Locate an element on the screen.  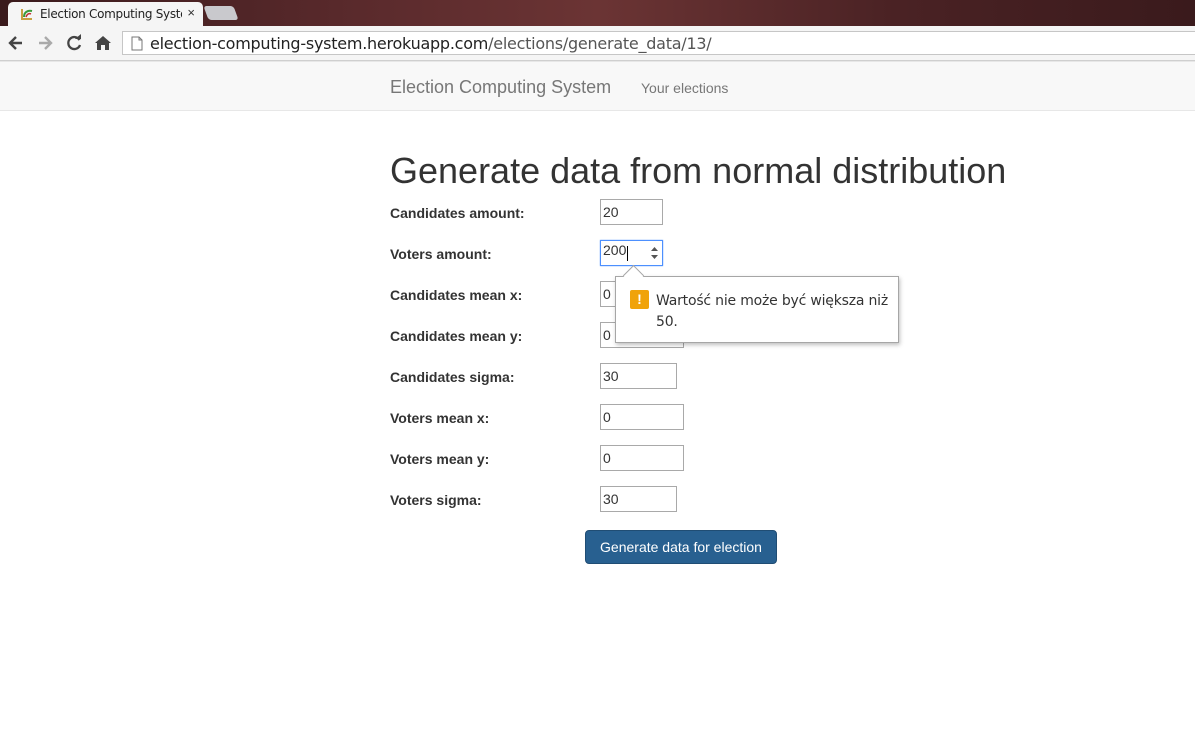
favicon-icon is located at coordinates (27, 14).